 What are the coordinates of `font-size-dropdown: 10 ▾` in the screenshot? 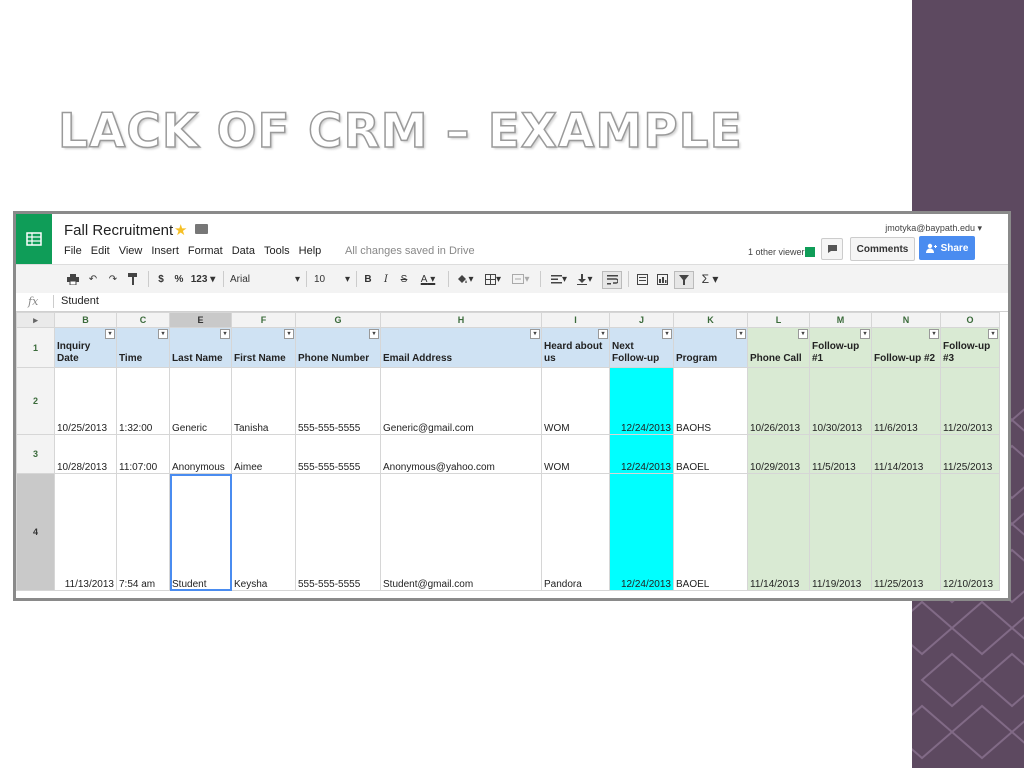 It's located at (332, 279).